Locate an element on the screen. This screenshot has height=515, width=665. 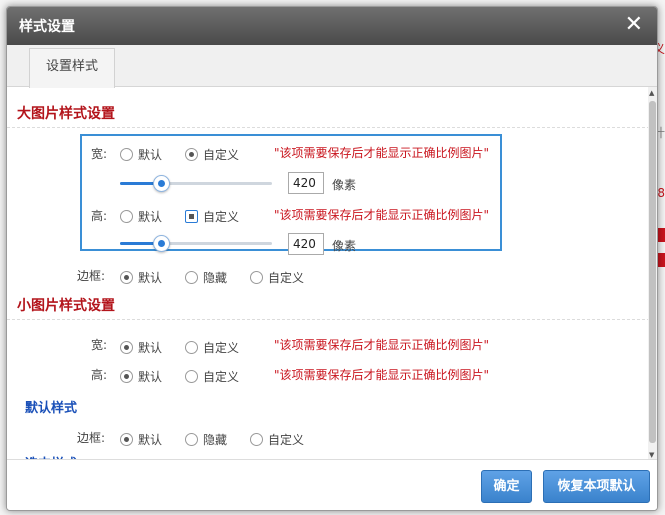
section-title-large-image: 大图片样式设置 is located at coordinates (66, 114).